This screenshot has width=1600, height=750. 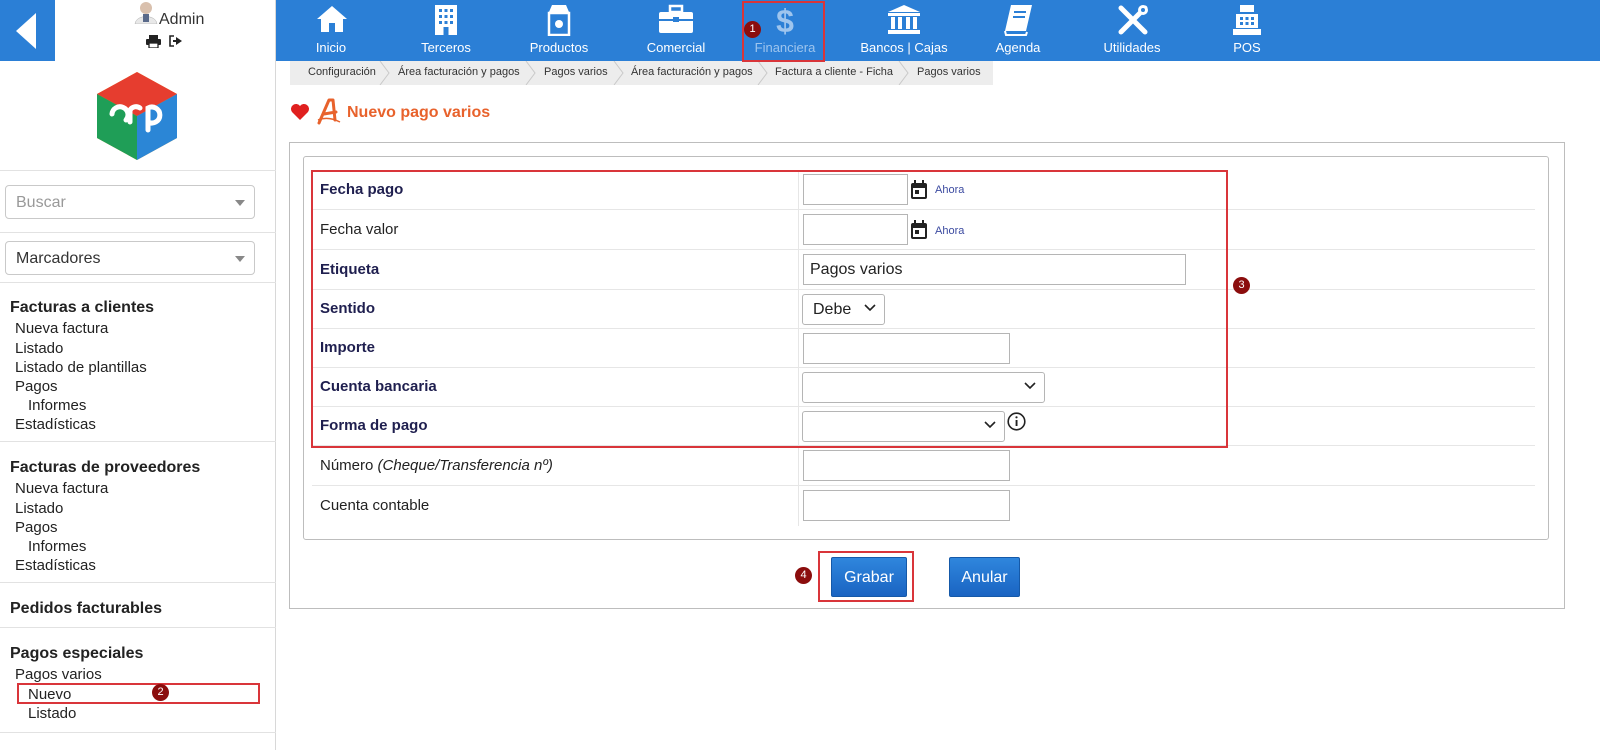 What do you see at coordinates (1241, 285) in the screenshot?
I see `annotation-badge: 3` at bounding box center [1241, 285].